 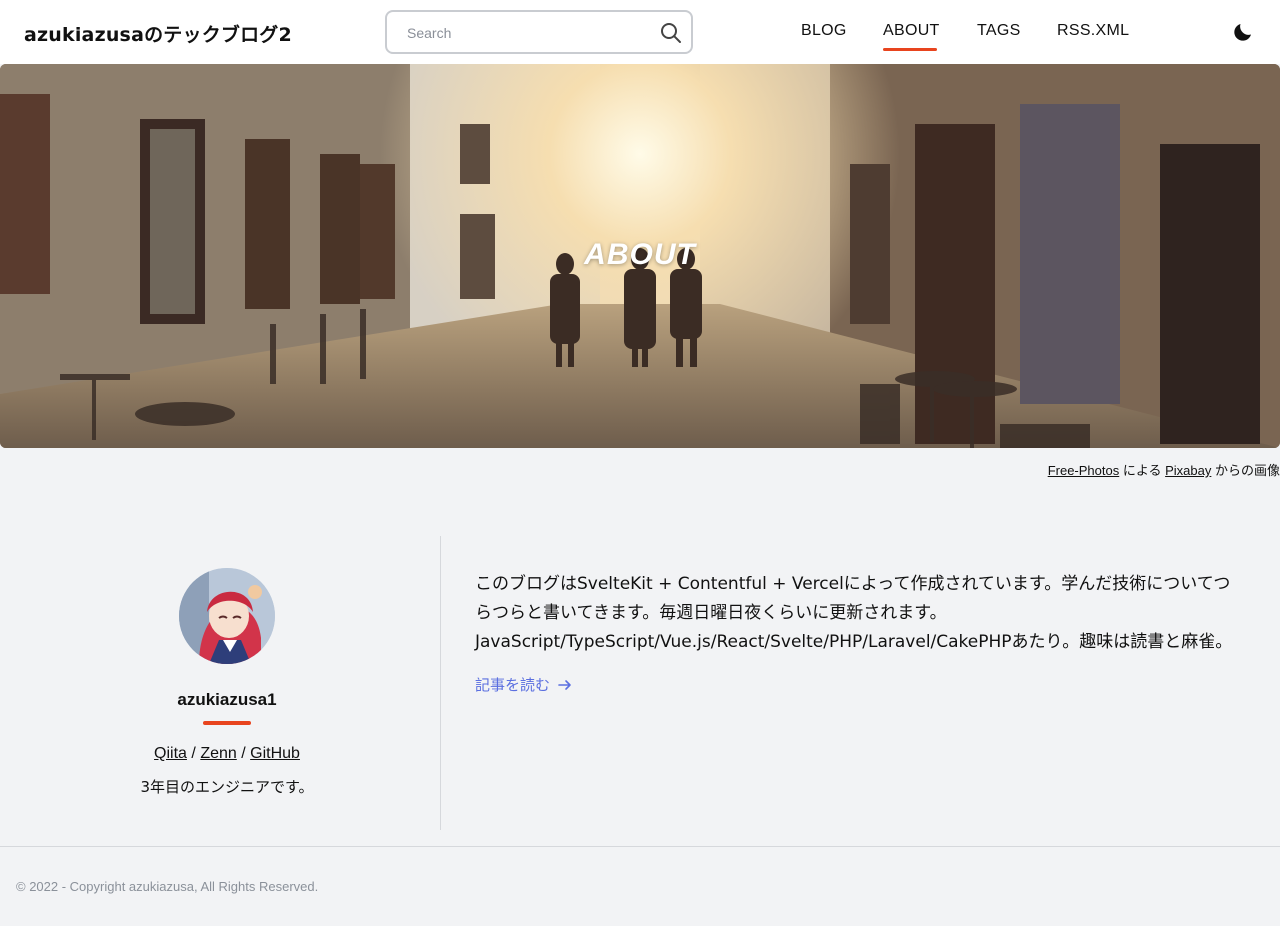 I want to click on avatar, so click(x=227, y=616).